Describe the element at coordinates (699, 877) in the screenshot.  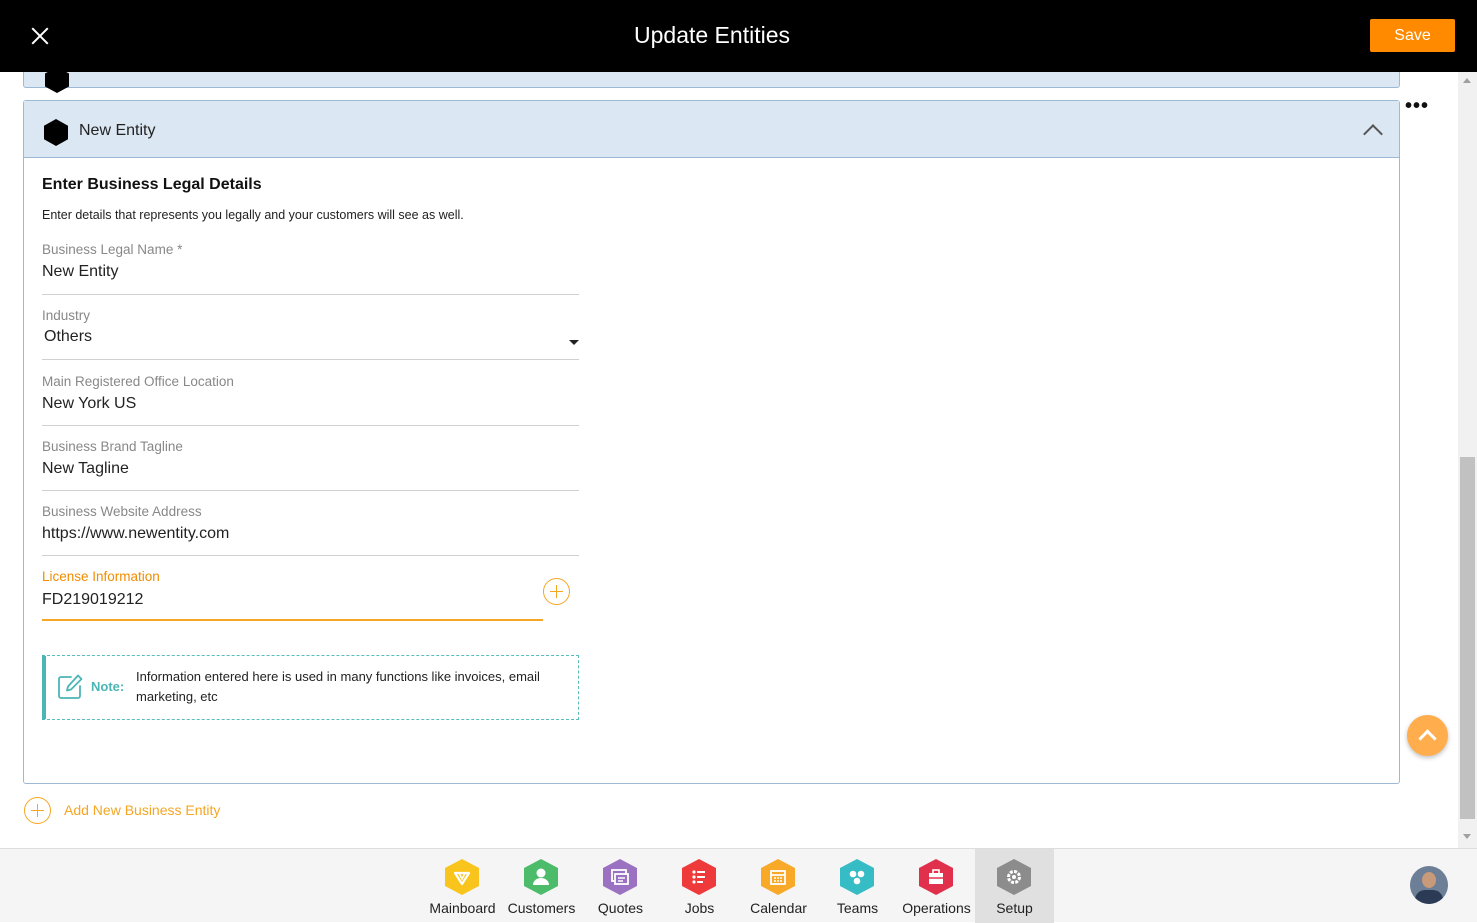
I see `jobs-icon` at that location.